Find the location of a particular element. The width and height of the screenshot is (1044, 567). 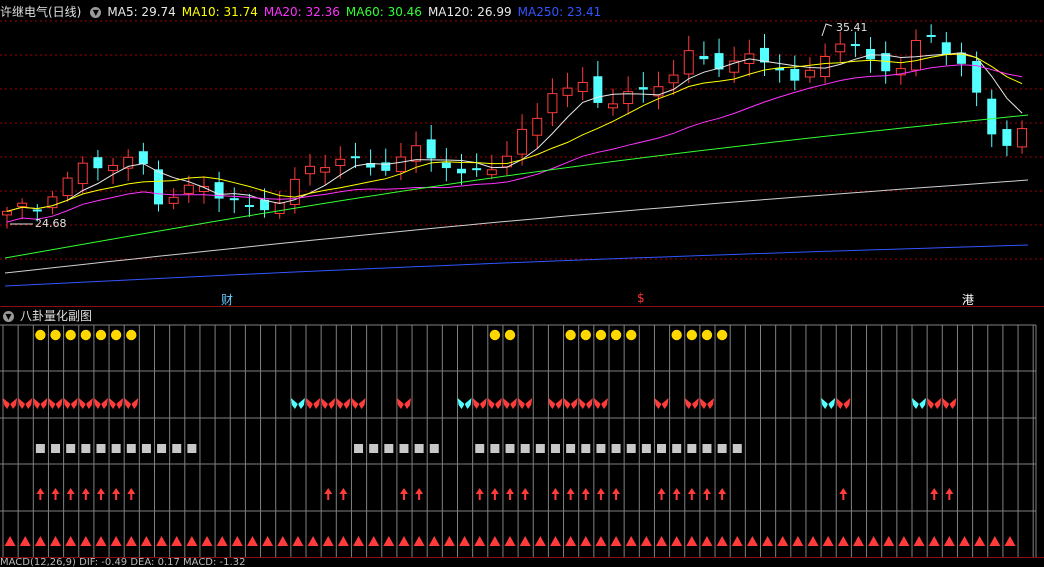

indicator-ma60: MA60: 30.46 is located at coordinates (383, 12).